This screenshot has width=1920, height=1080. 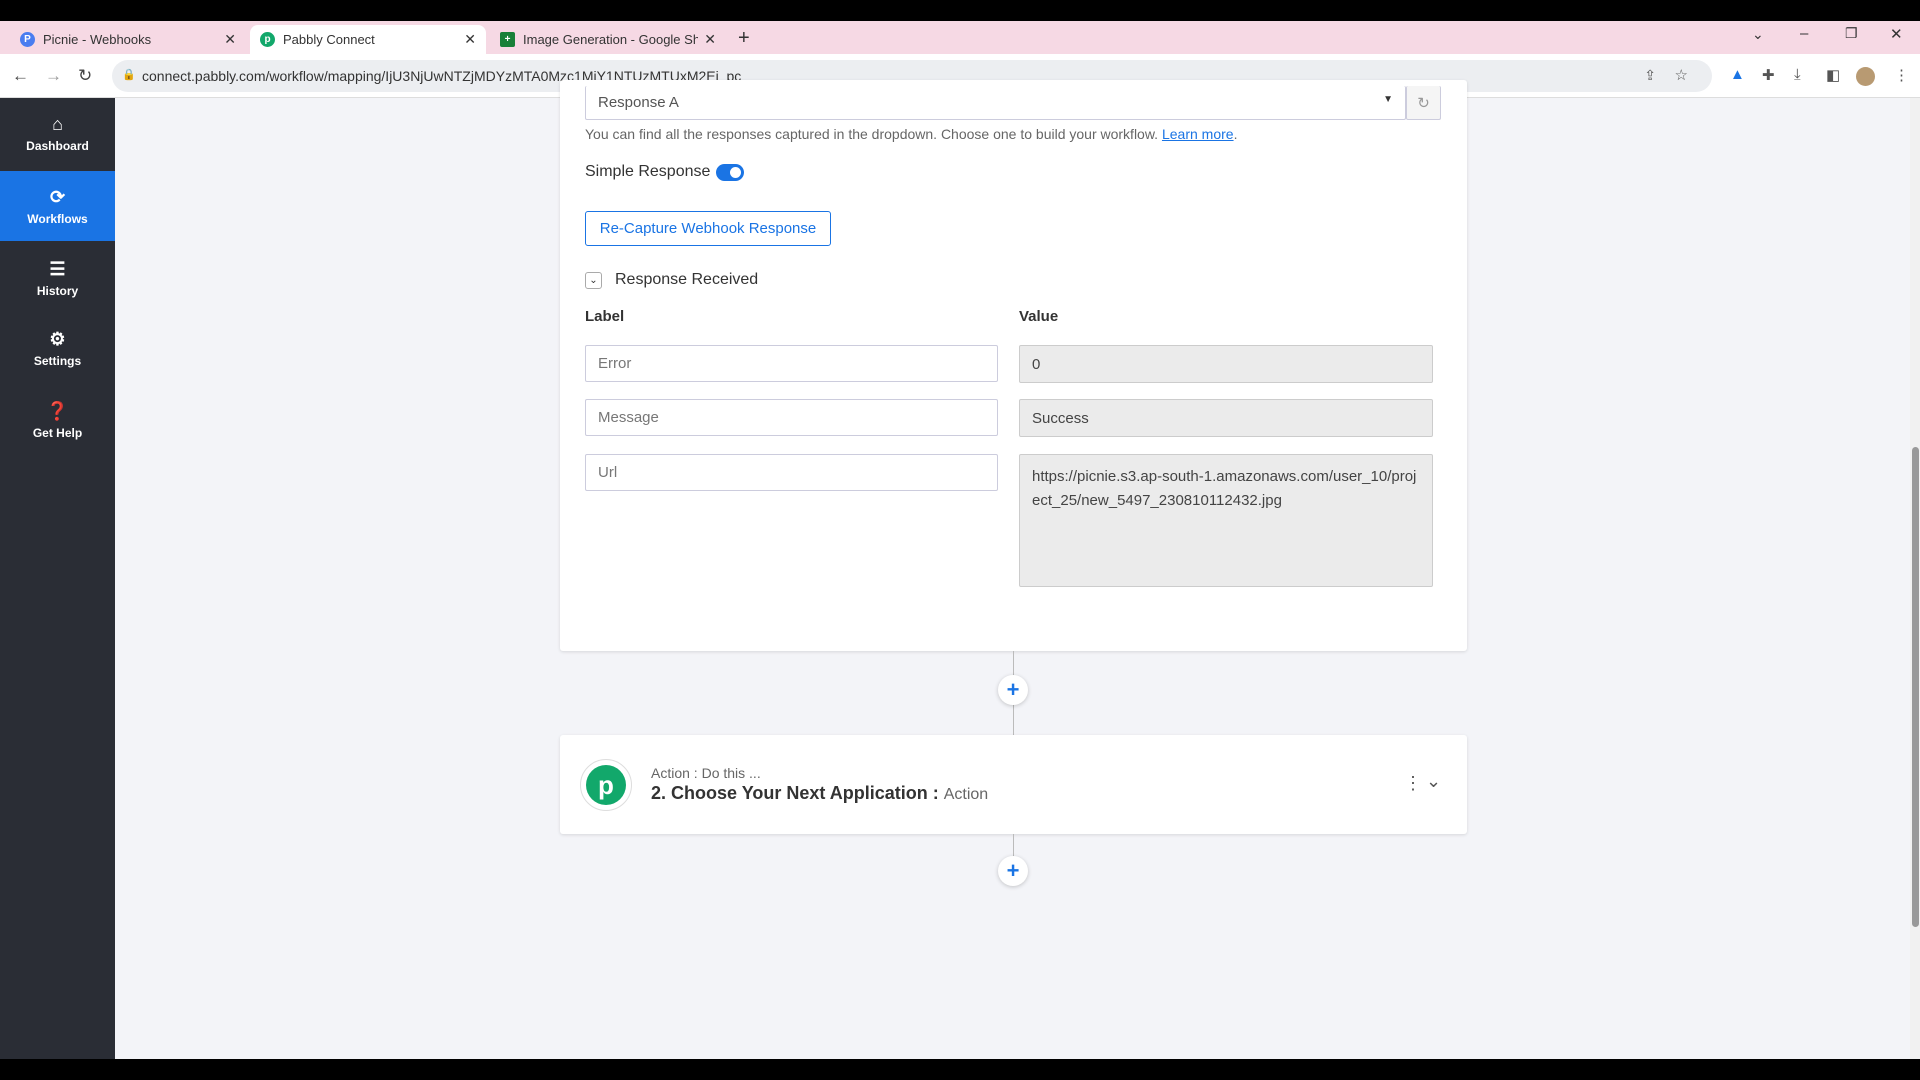 I want to click on toggle-knob, so click(x=735, y=172).